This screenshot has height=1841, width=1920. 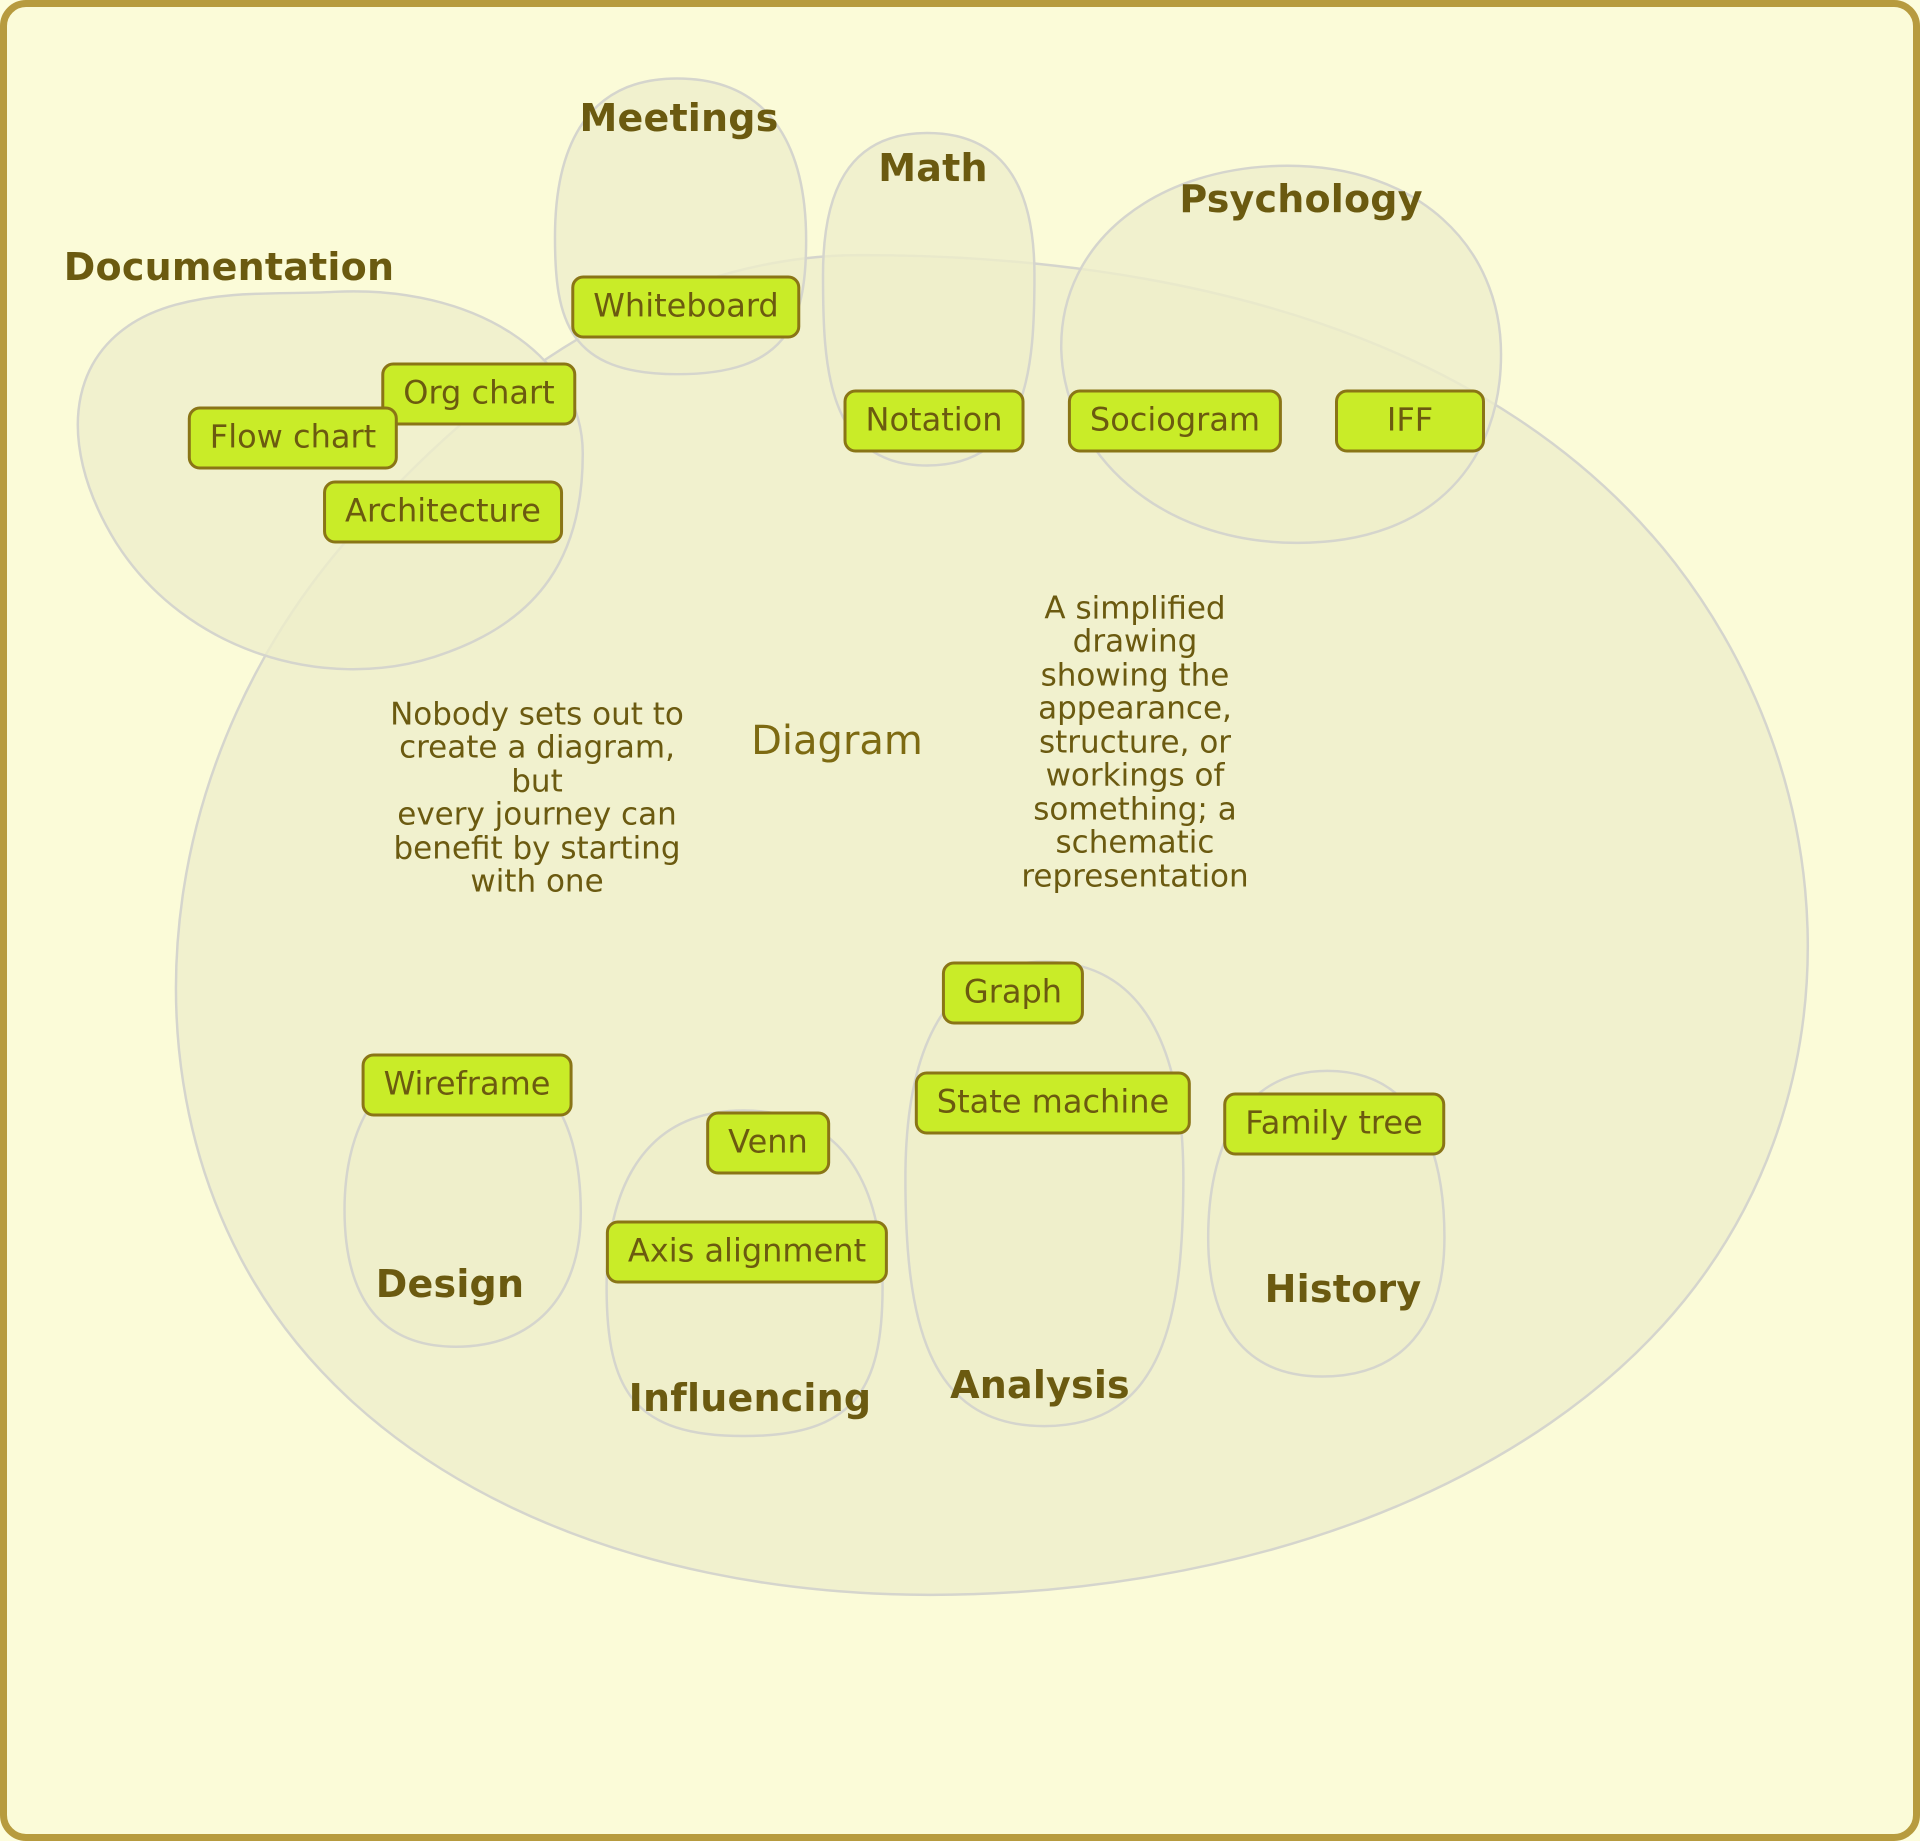 What do you see at coordinates (768, 1143) in the screenshot?
I see `pill-venn: Venn` at bounding box center [768, 1143].